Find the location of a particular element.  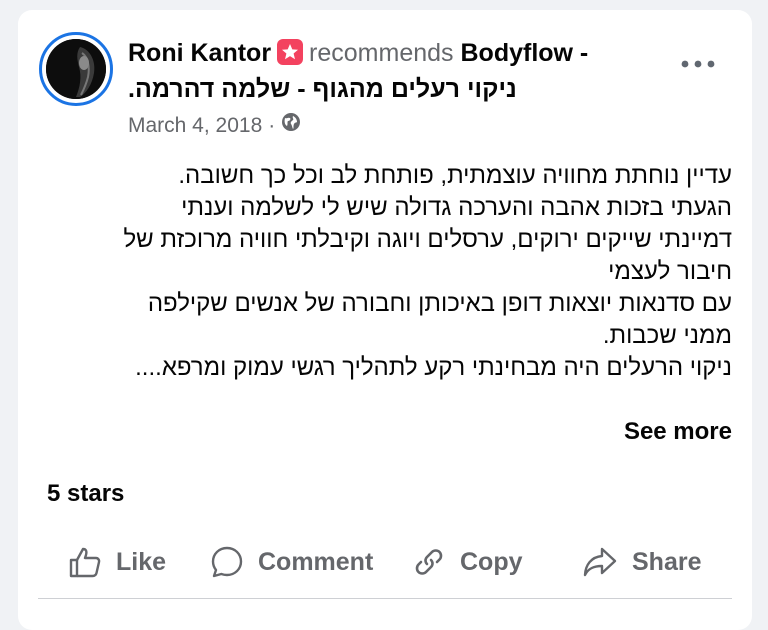

copy-button: Copy is located at coordinates (467, 562).